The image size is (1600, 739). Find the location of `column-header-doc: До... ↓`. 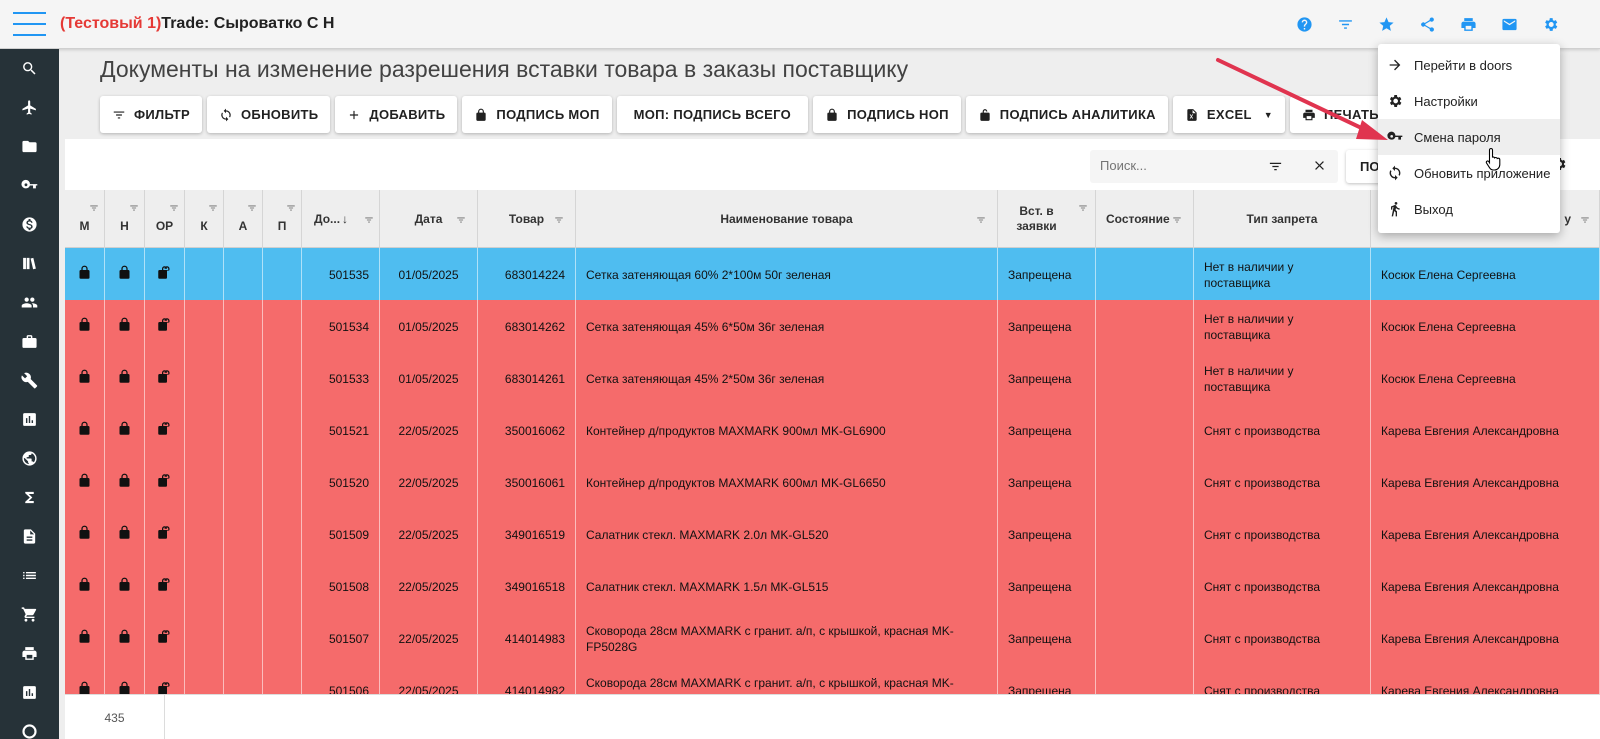

column-header-doc: До... ↓ is located at coordinates (341, 219).